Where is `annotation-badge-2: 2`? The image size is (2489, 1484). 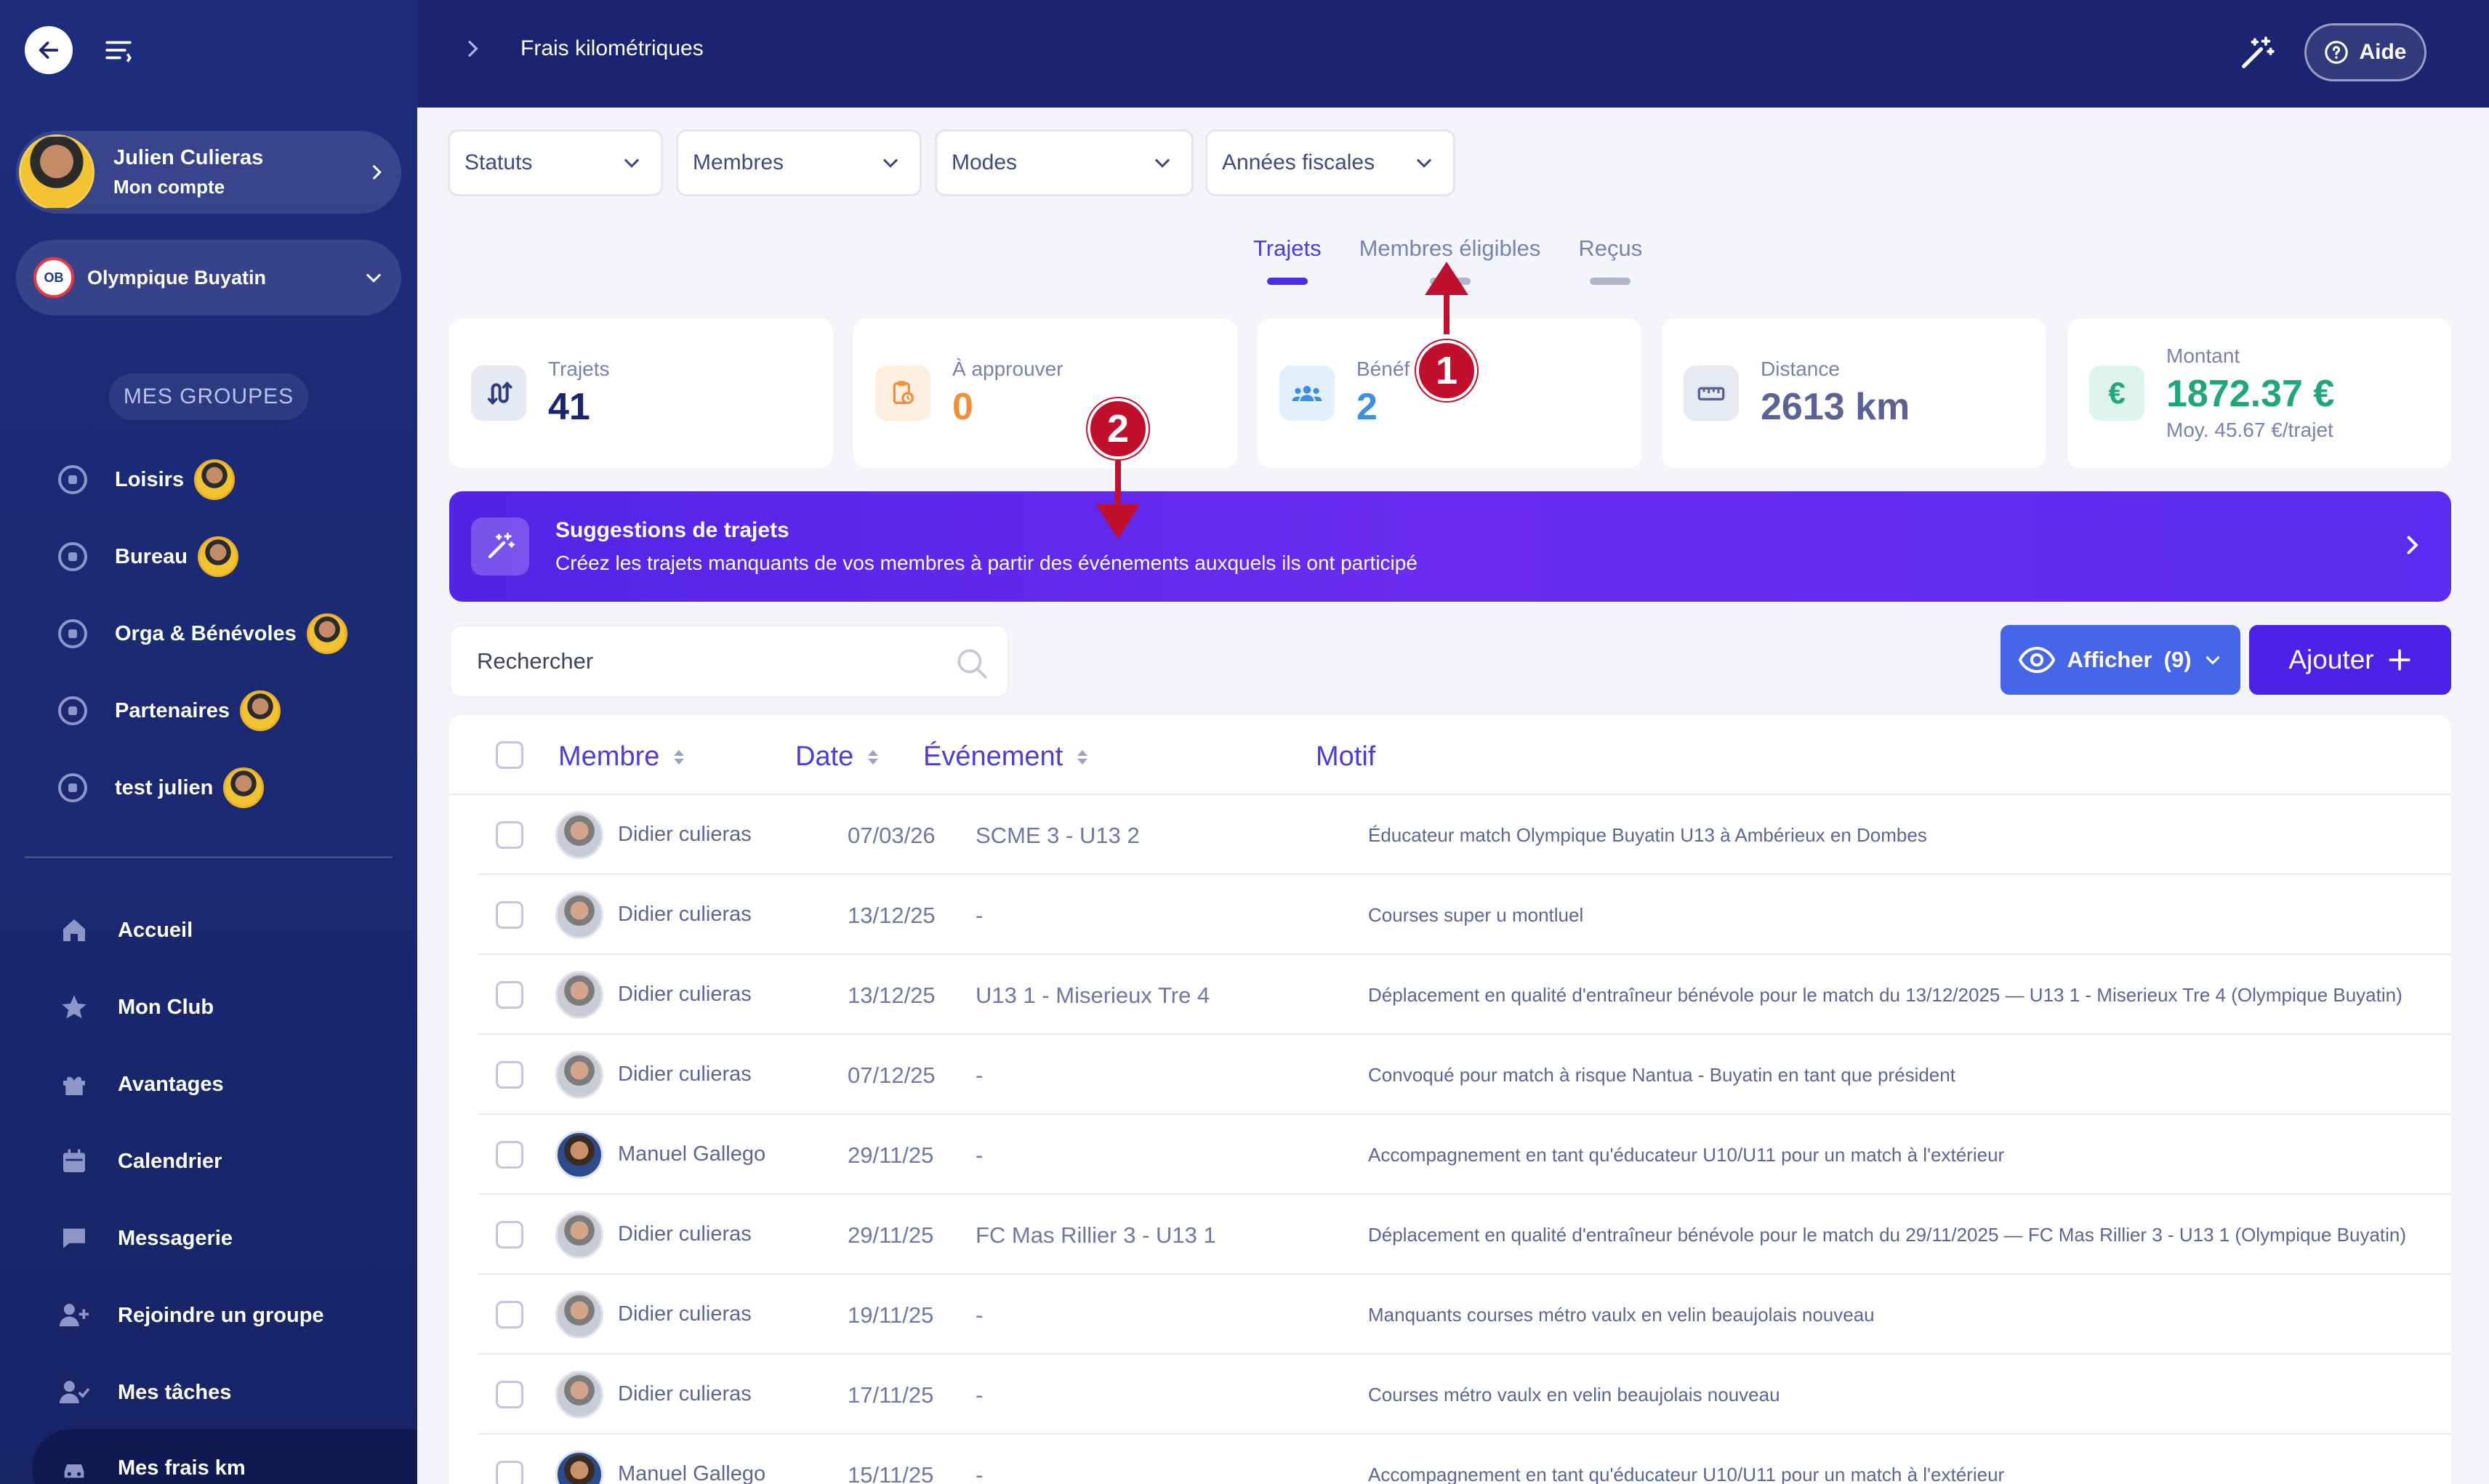 annotation-badge-2: 2 is located at coordinates (1118, 429).